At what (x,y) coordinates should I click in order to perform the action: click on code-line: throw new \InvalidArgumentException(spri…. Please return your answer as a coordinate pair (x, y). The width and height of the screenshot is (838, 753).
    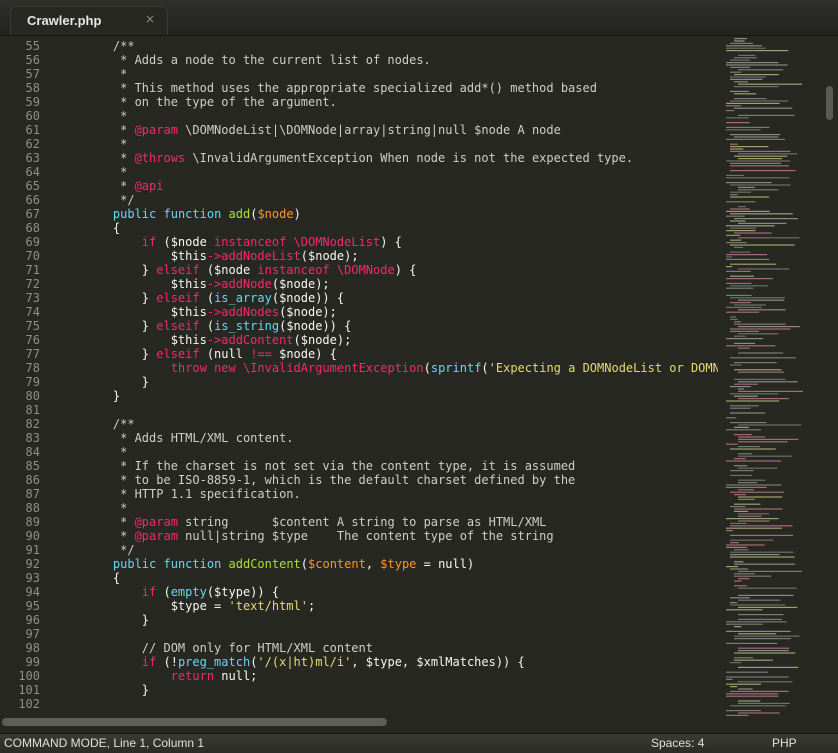
    Looking at the image, I should click on (401, 368).